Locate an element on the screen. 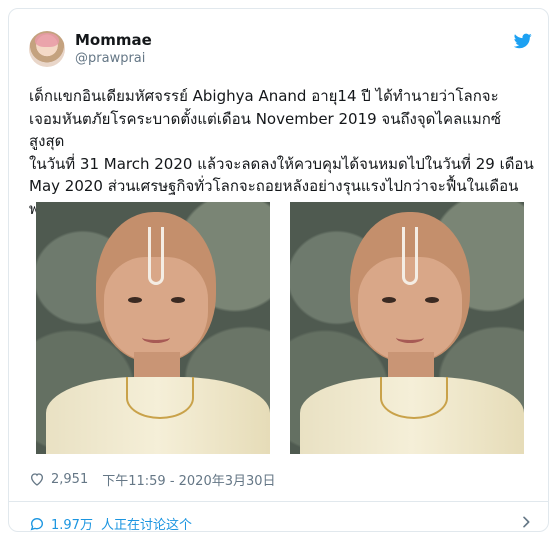  display-name: Mommae is located at coordinates (113, 40).